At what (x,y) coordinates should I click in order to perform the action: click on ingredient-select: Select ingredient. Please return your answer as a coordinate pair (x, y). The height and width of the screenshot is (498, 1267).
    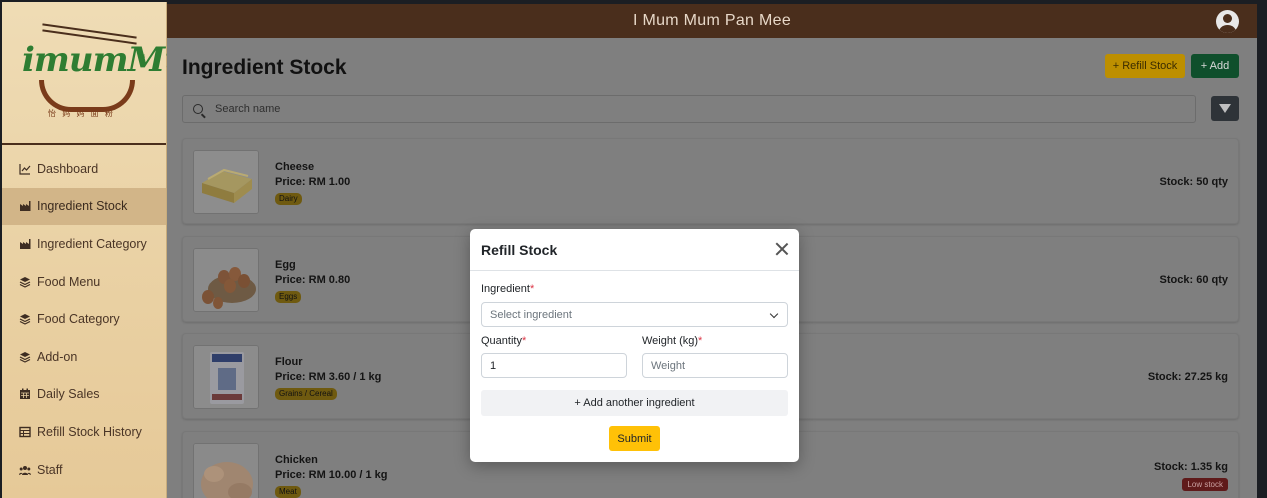
    Looking at the image, I should click on (634, 314).